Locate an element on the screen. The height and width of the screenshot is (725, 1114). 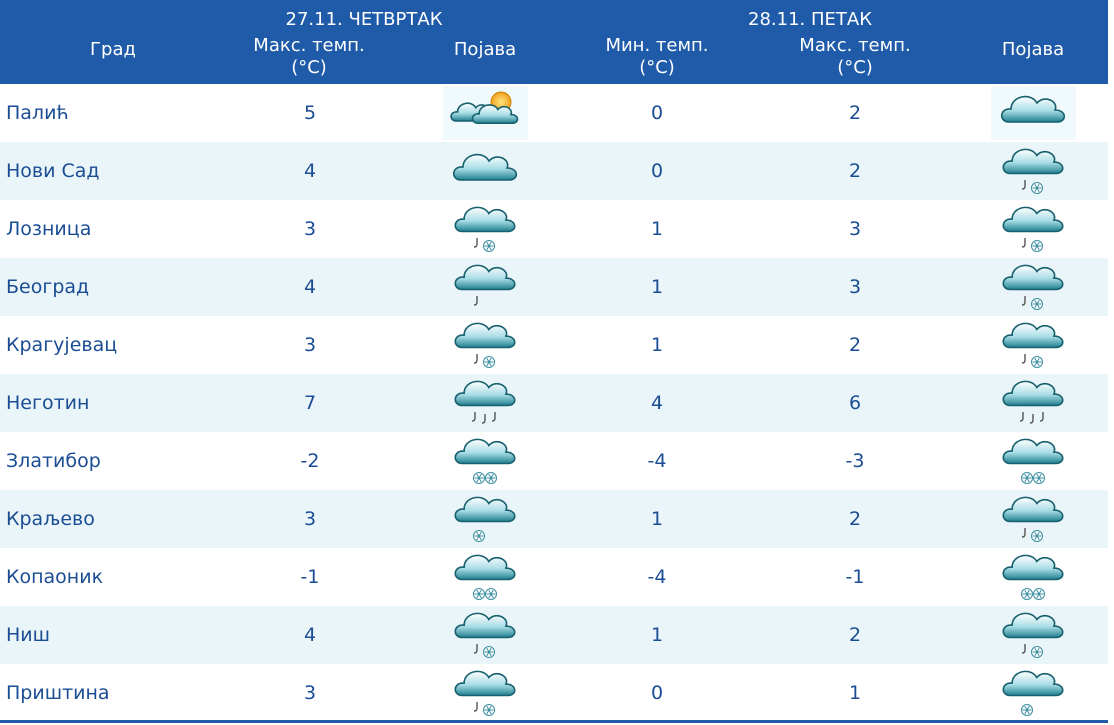
city-name: Краљево is located at coordinates (116, 519).